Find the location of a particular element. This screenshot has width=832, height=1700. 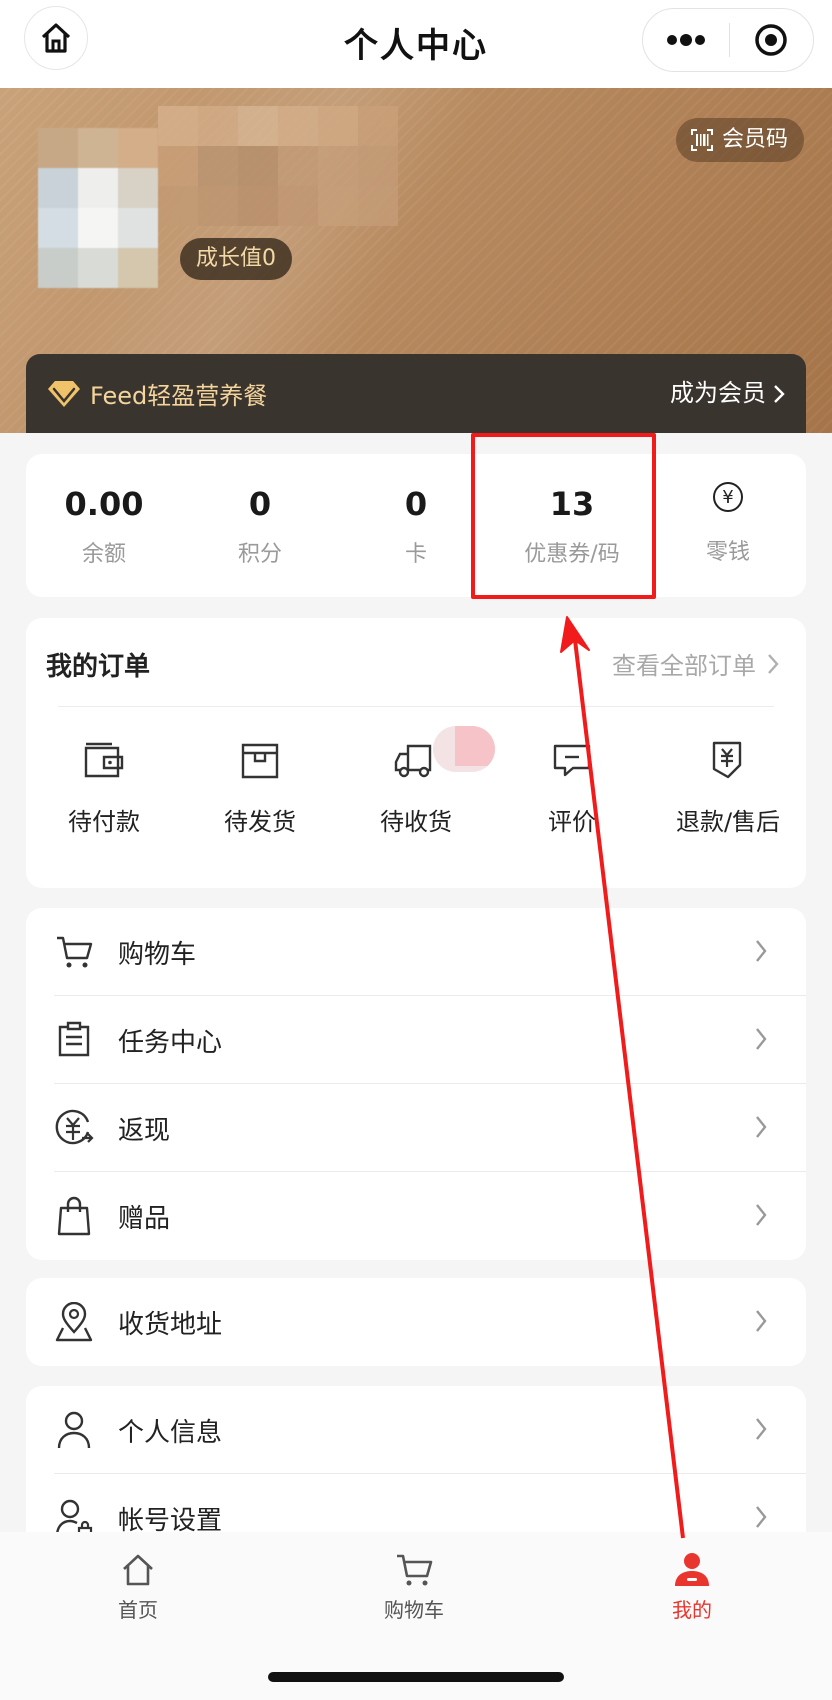

change-label: 零钱 is located at coordinates (727, 552).